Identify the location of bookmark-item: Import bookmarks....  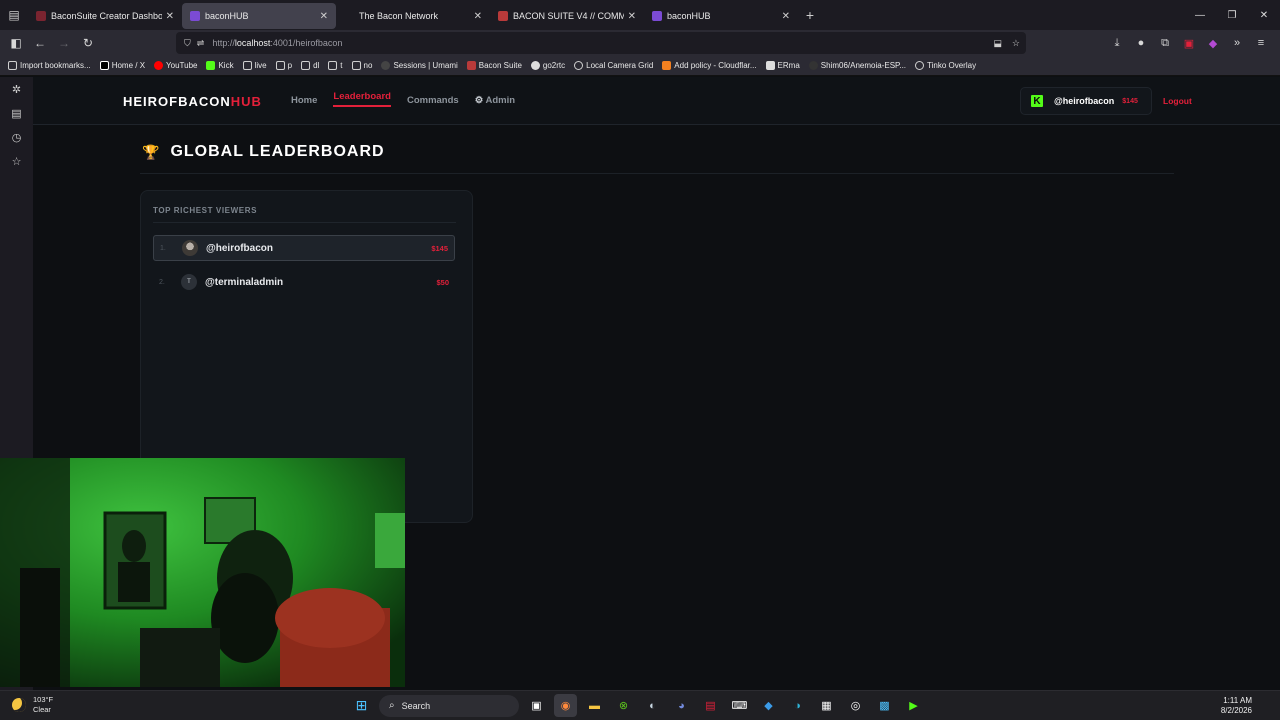
(49, 65).